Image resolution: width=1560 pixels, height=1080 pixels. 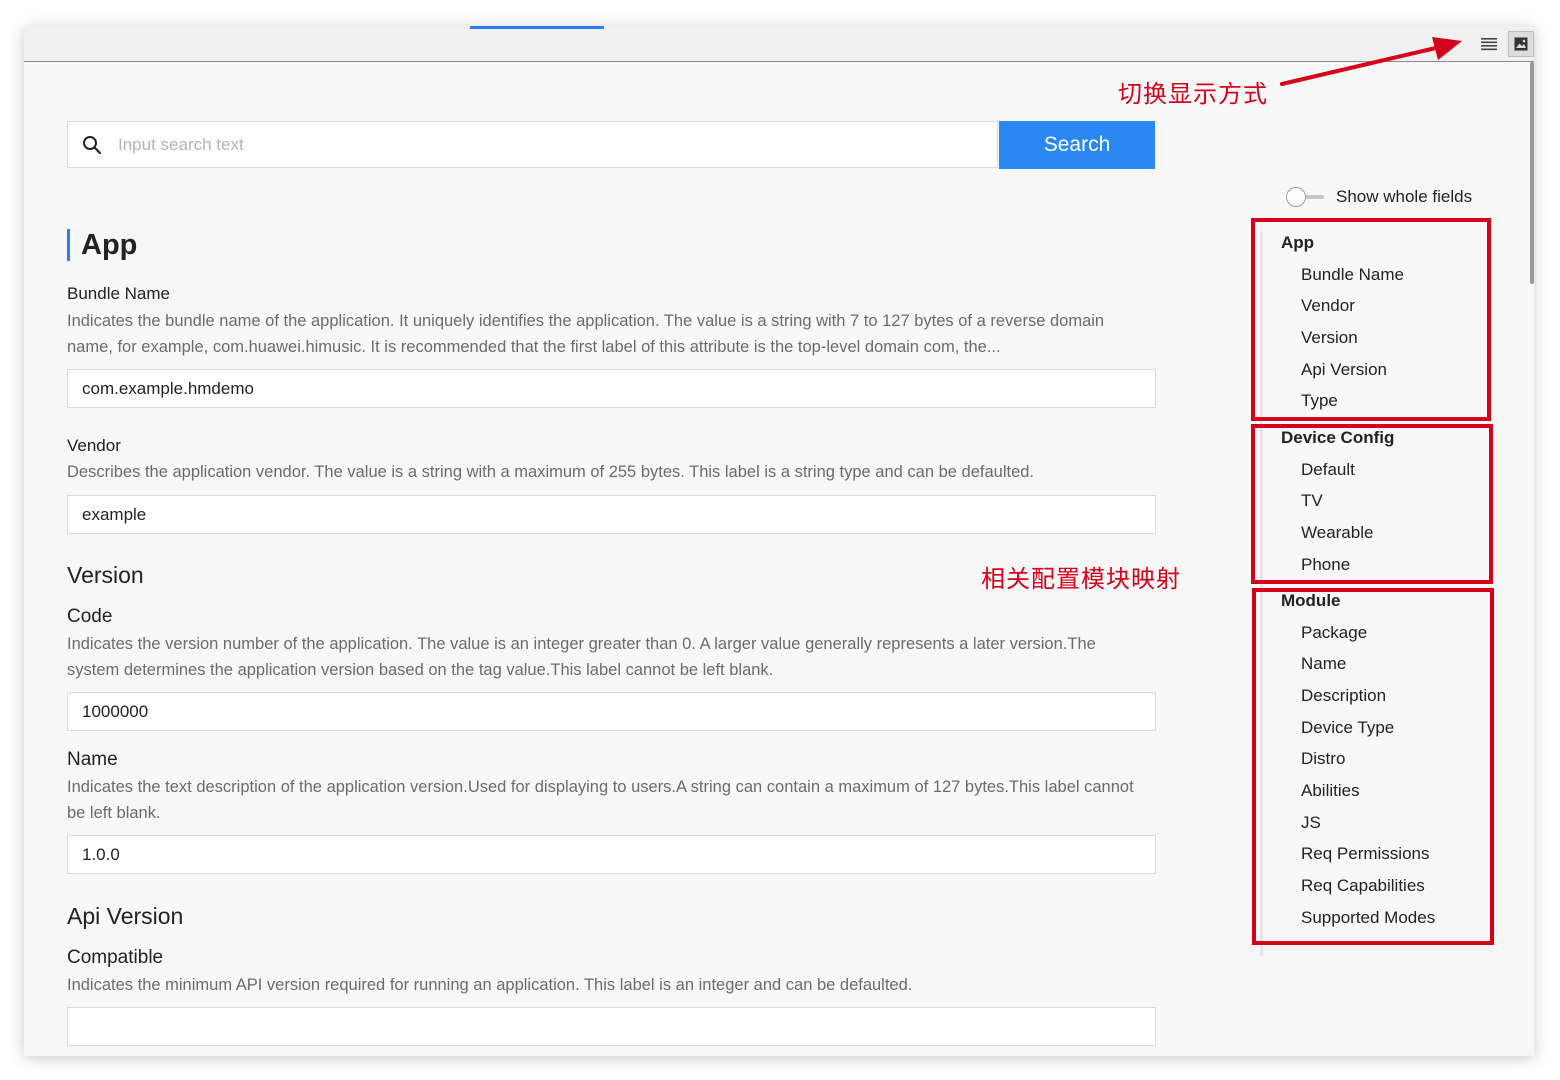 I want to click on api-version-title: Api Version, so click(x=125, y=916).